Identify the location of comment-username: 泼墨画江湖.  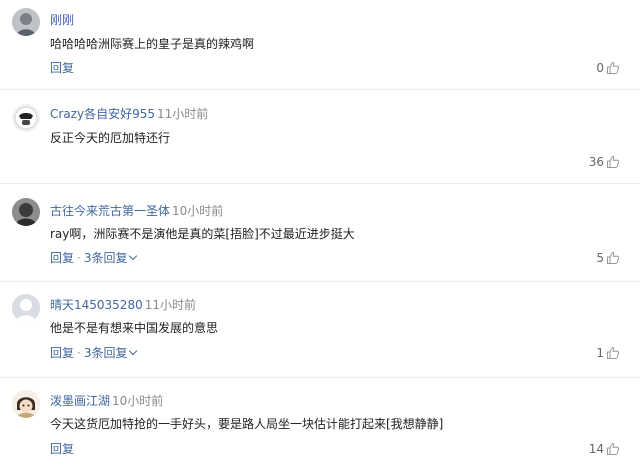
(80, 401).